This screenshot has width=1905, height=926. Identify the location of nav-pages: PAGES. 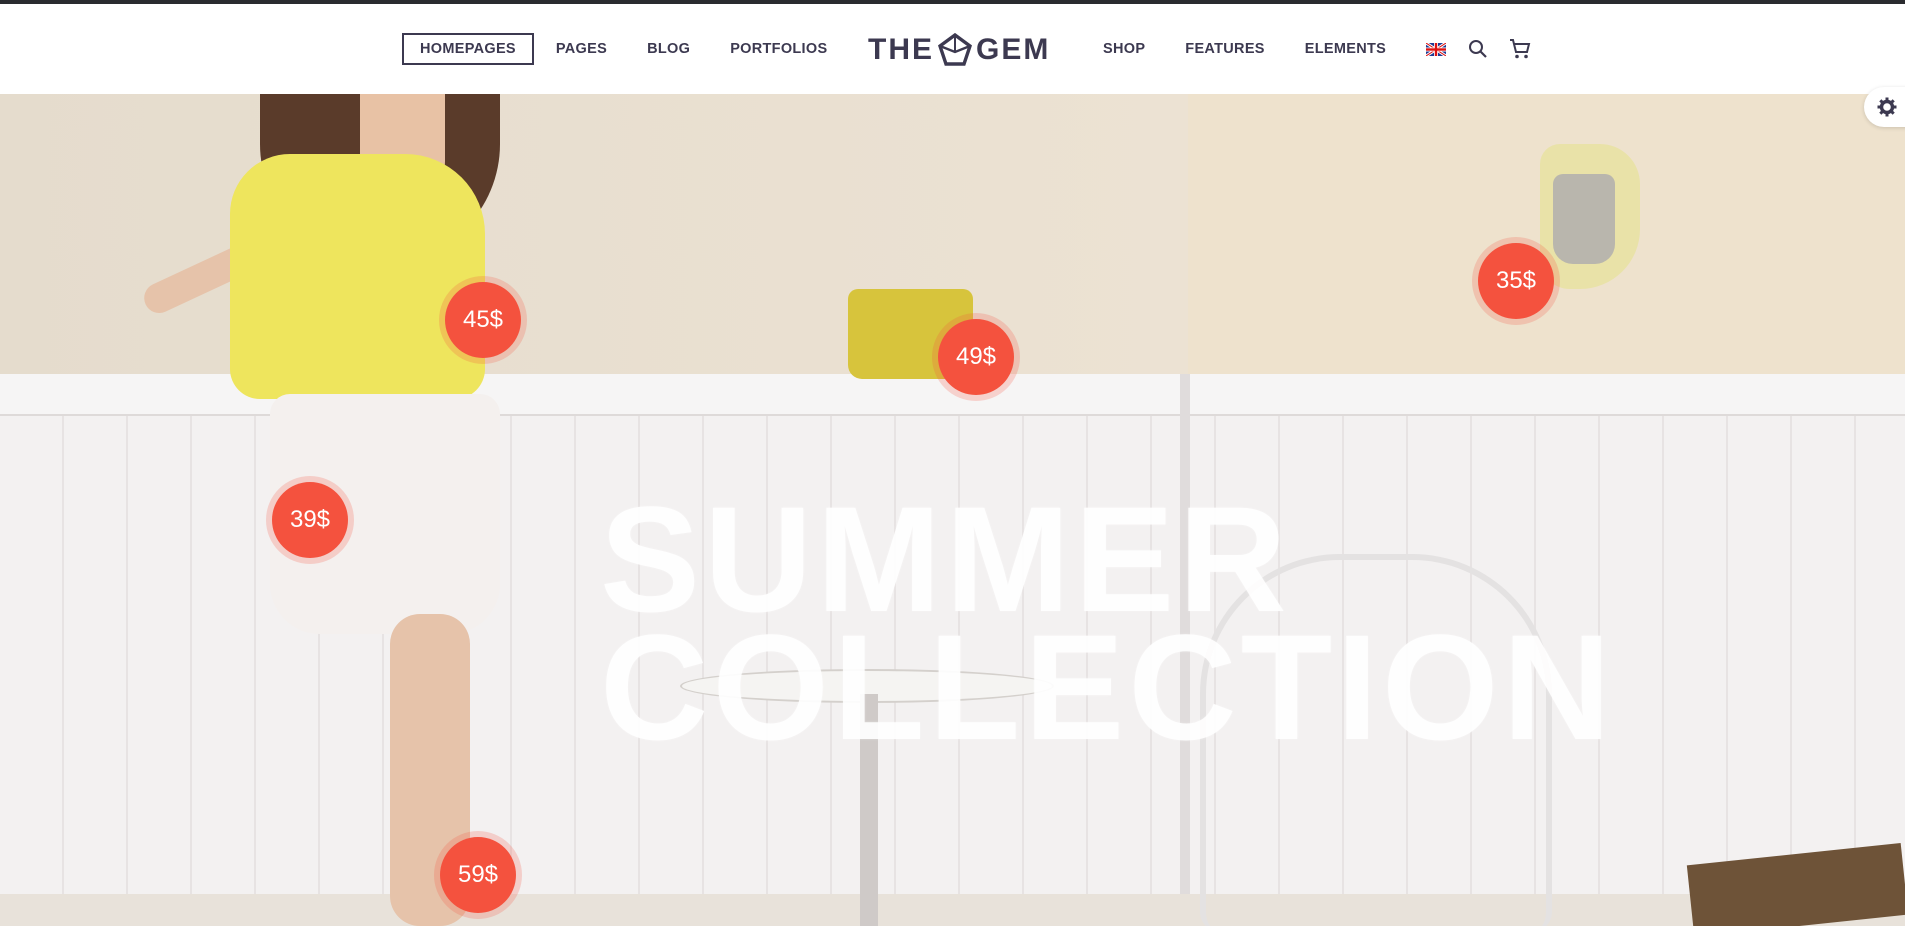
(581, 49).